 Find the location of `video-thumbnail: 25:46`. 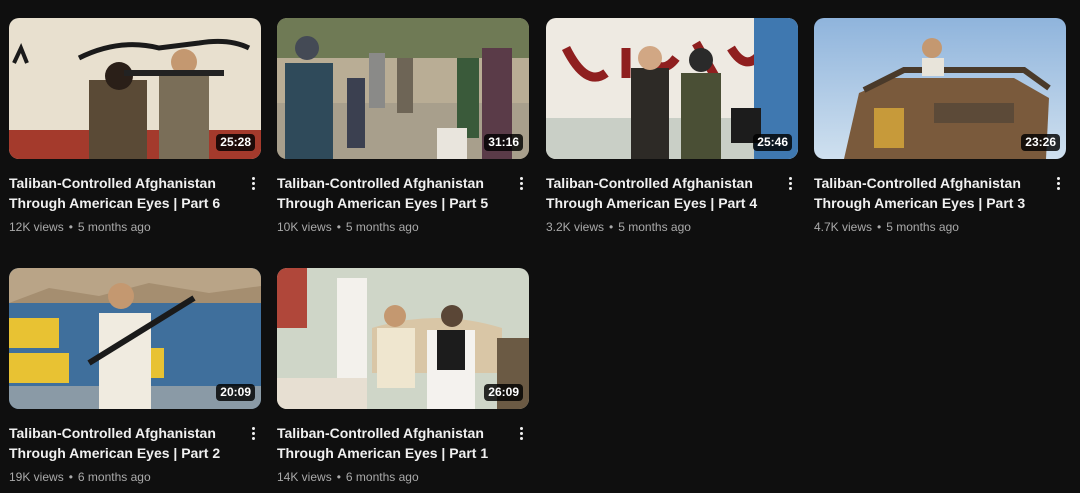

video-thumbnail: 25:46 is located at coordinates (672, 88).